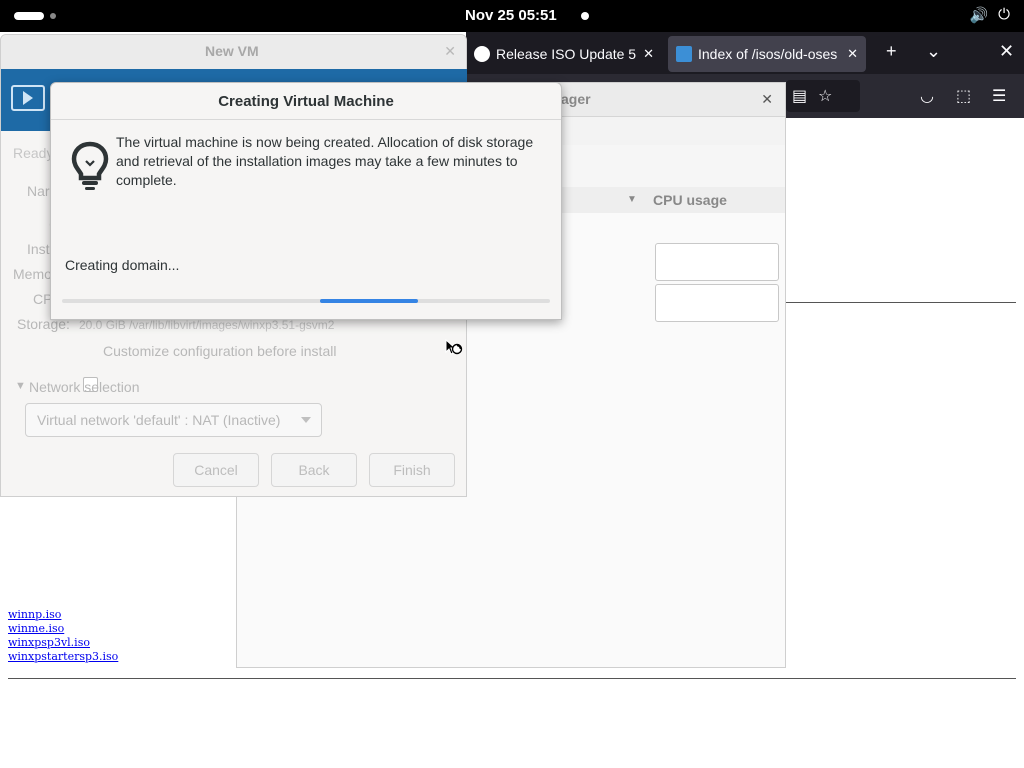 This screenshot has width=1024, height=768. What do you see at coordinates (1004, 15) in the screenshot?
I see `power-icon: ⏻` at bounding box center [1004, 15].